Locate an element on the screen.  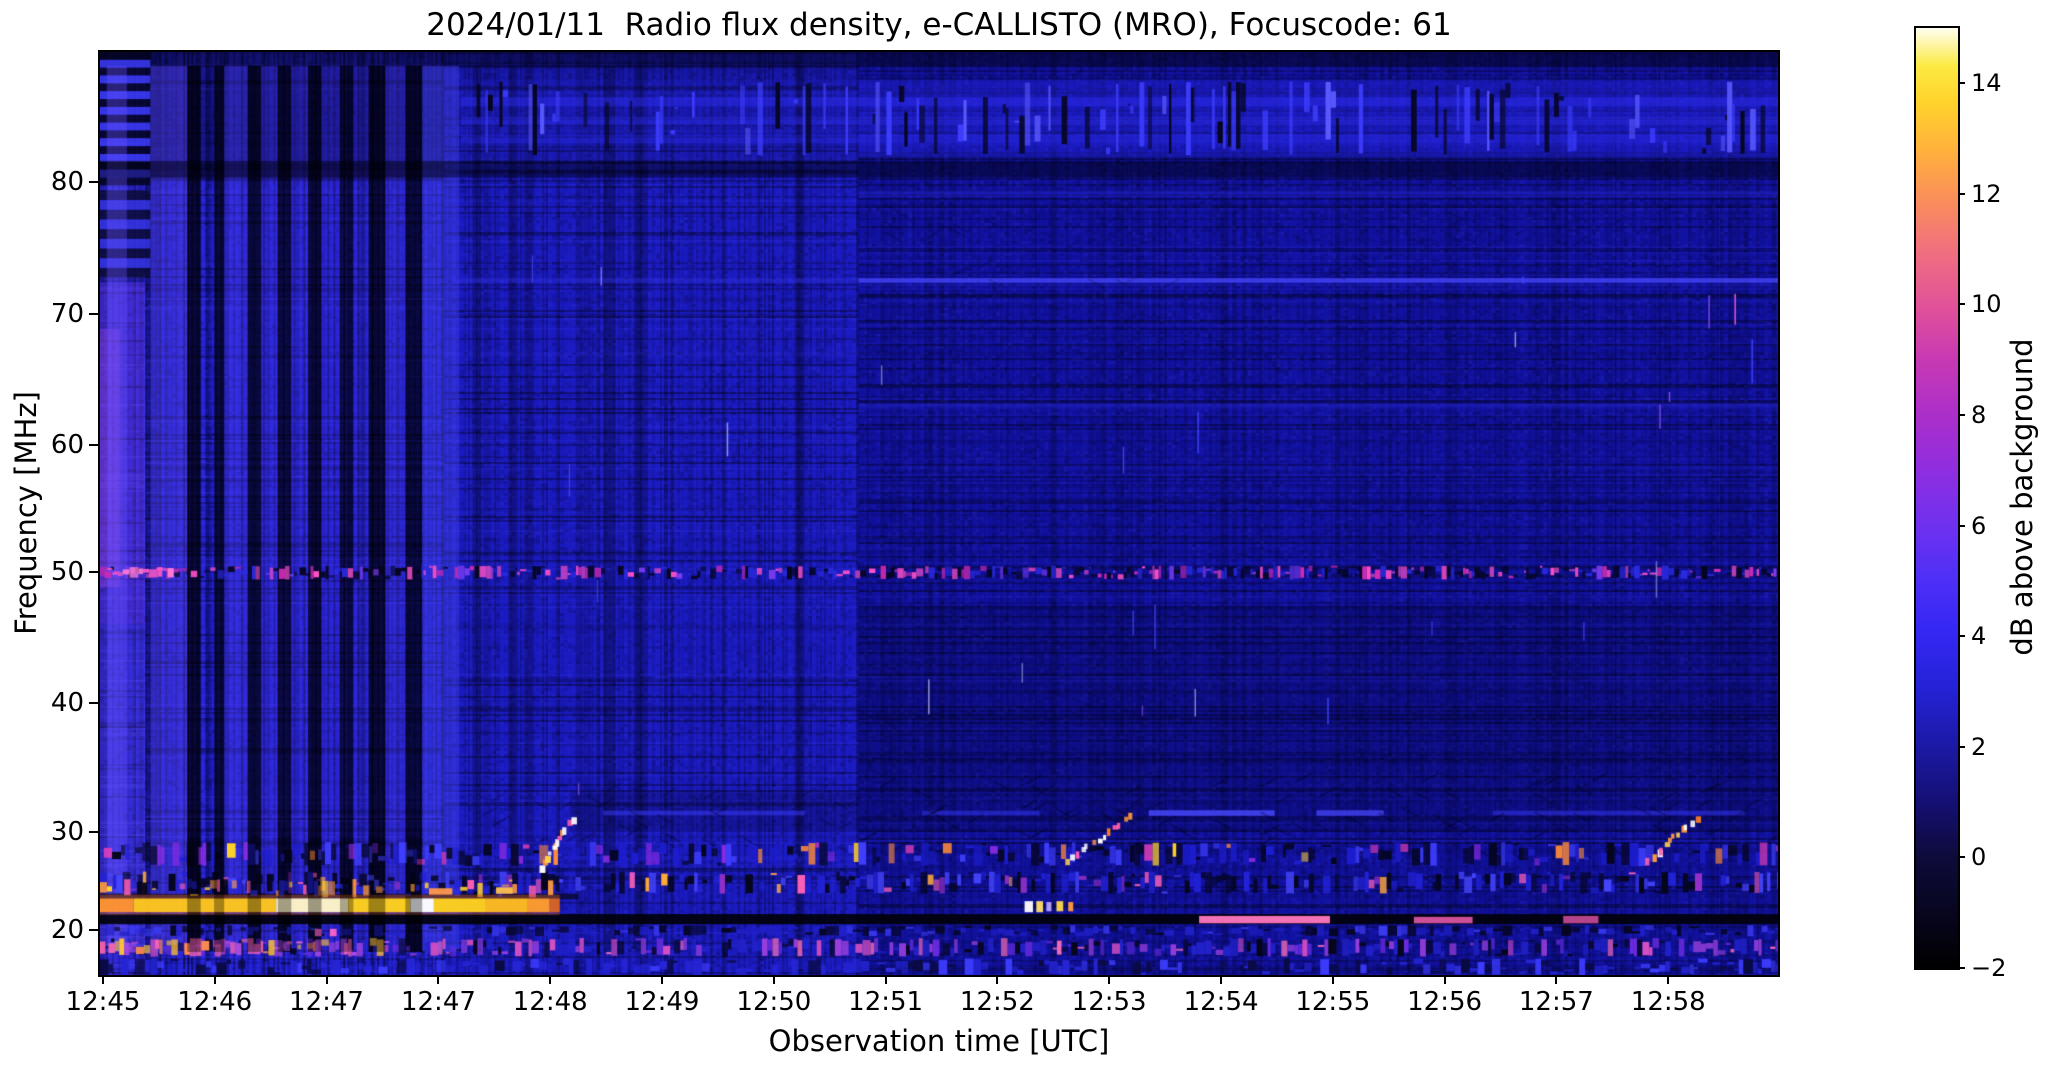
y-tick-label: 30 is located at coordinates (67, 831).